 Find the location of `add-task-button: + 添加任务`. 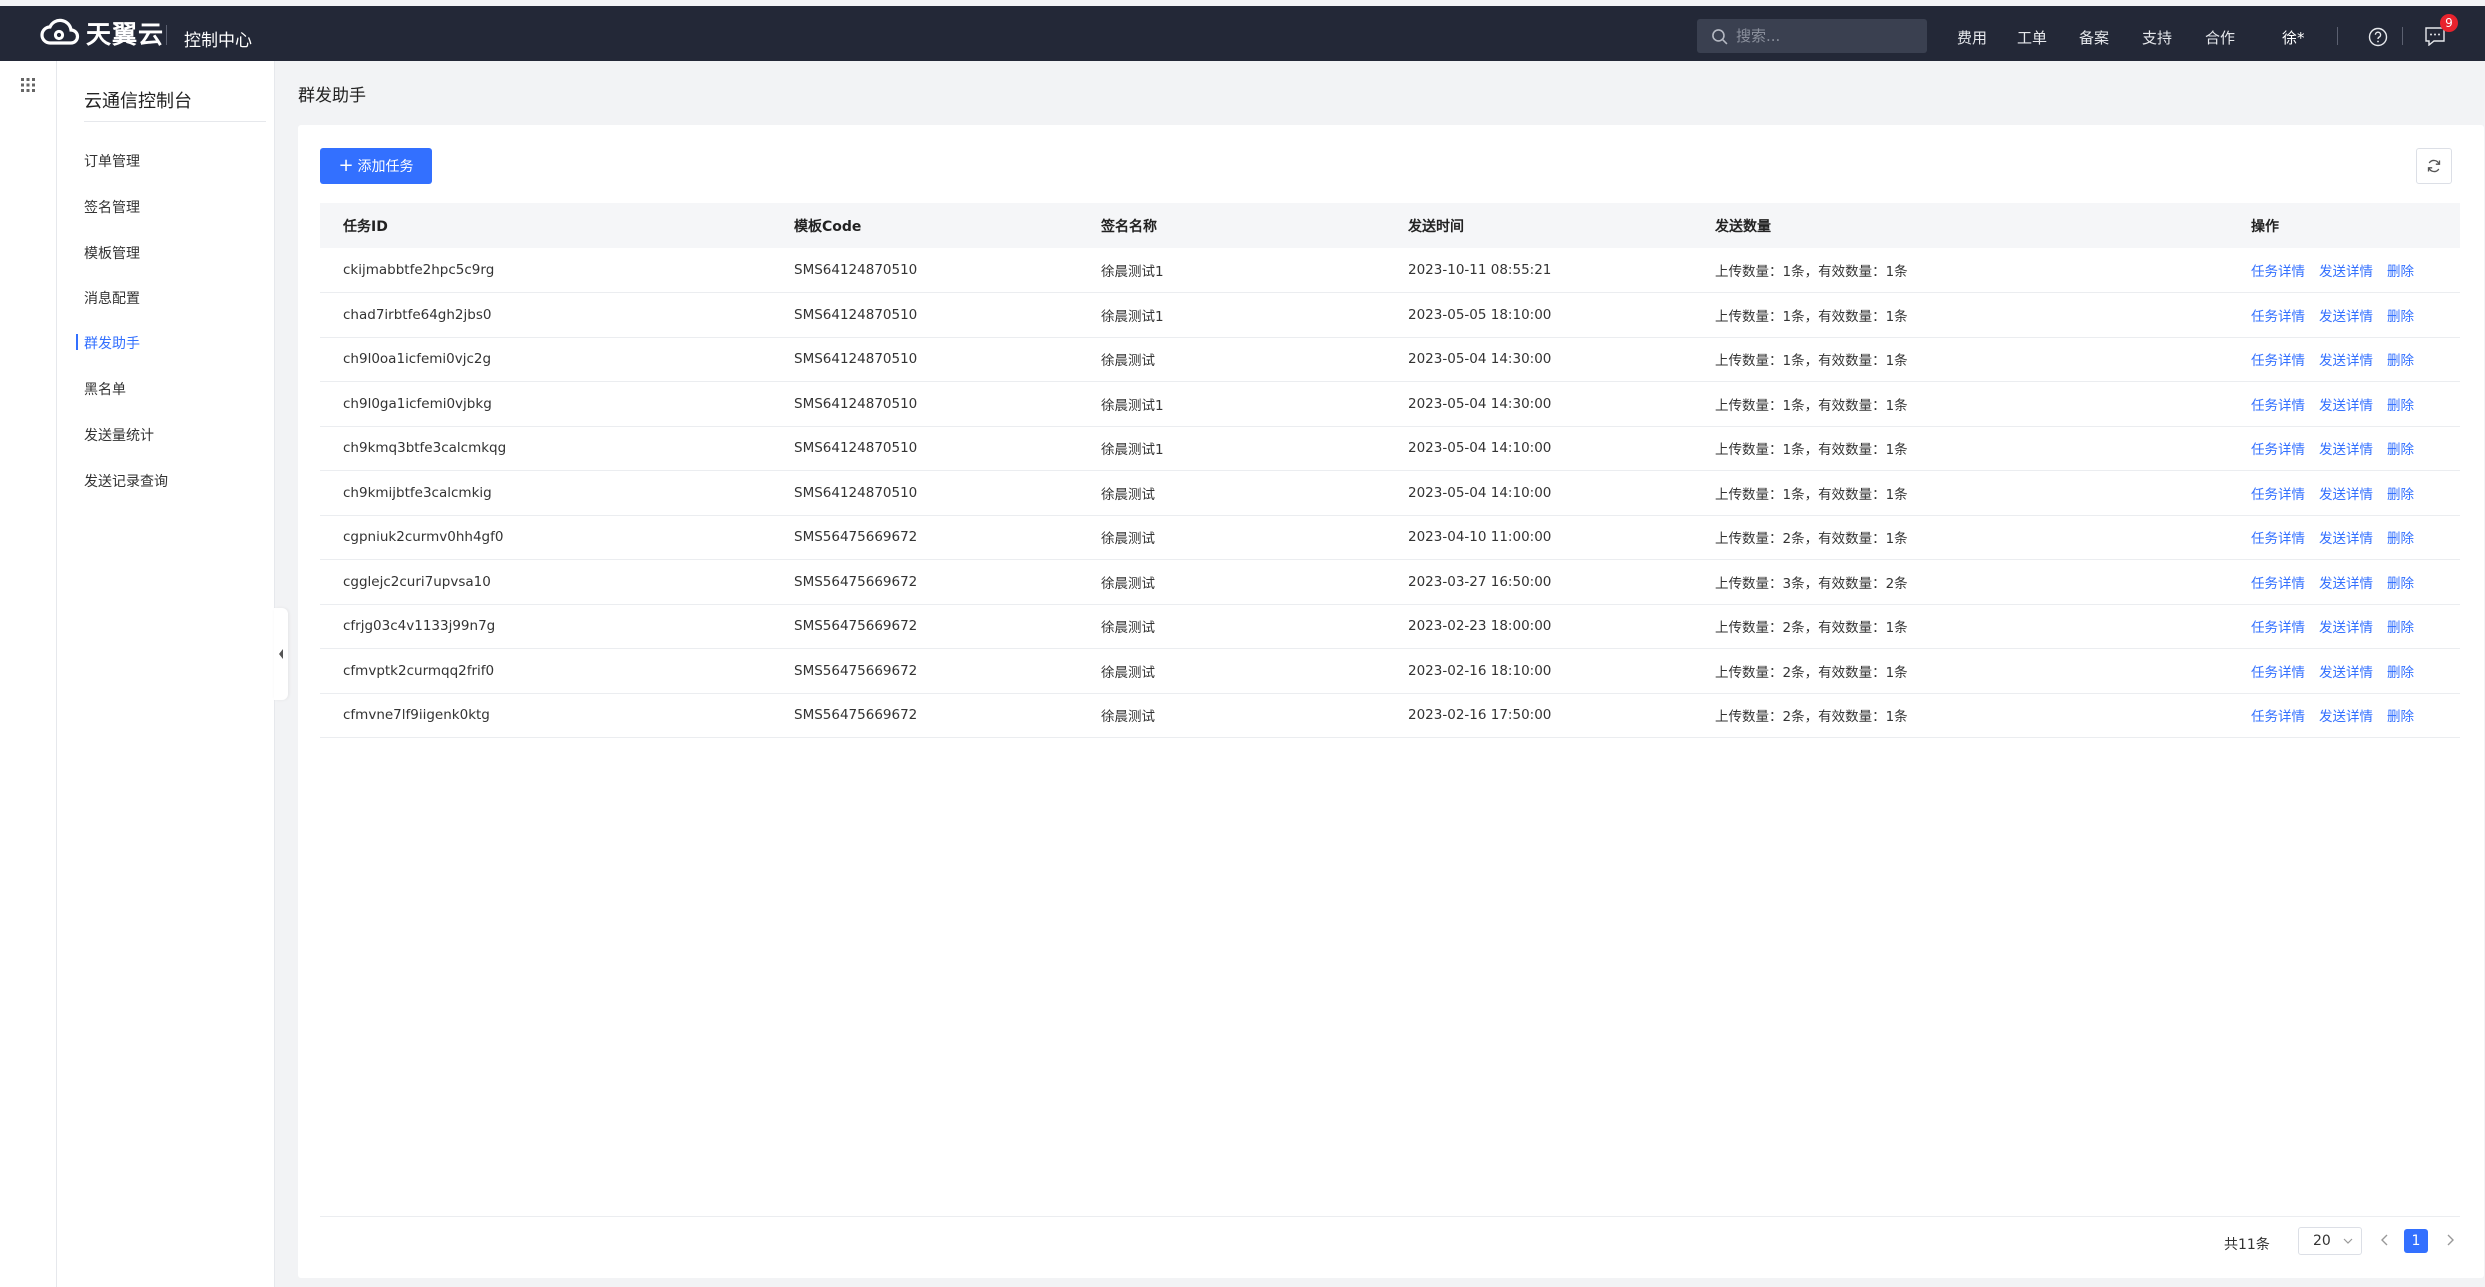

add-task-button: + 添加任务 is located at coordinates (376, 166).